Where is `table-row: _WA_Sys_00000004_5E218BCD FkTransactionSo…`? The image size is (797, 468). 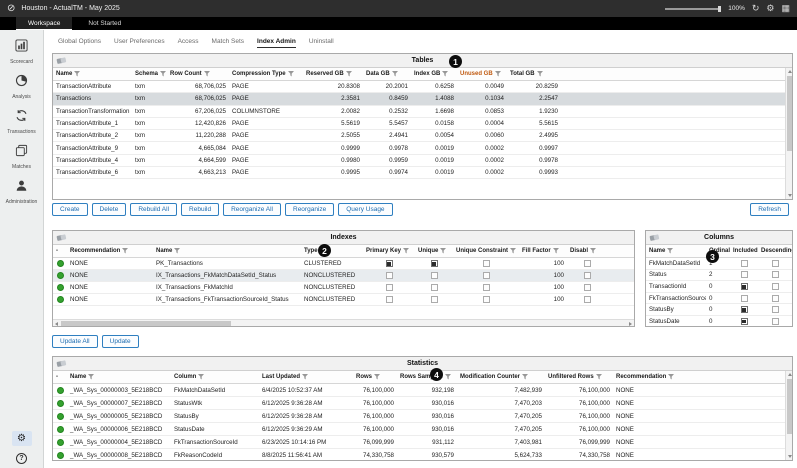
table-row: _WA_Sys_00000004_5E218BCD FkTransactionSo… is located at coordinates (419, 442).